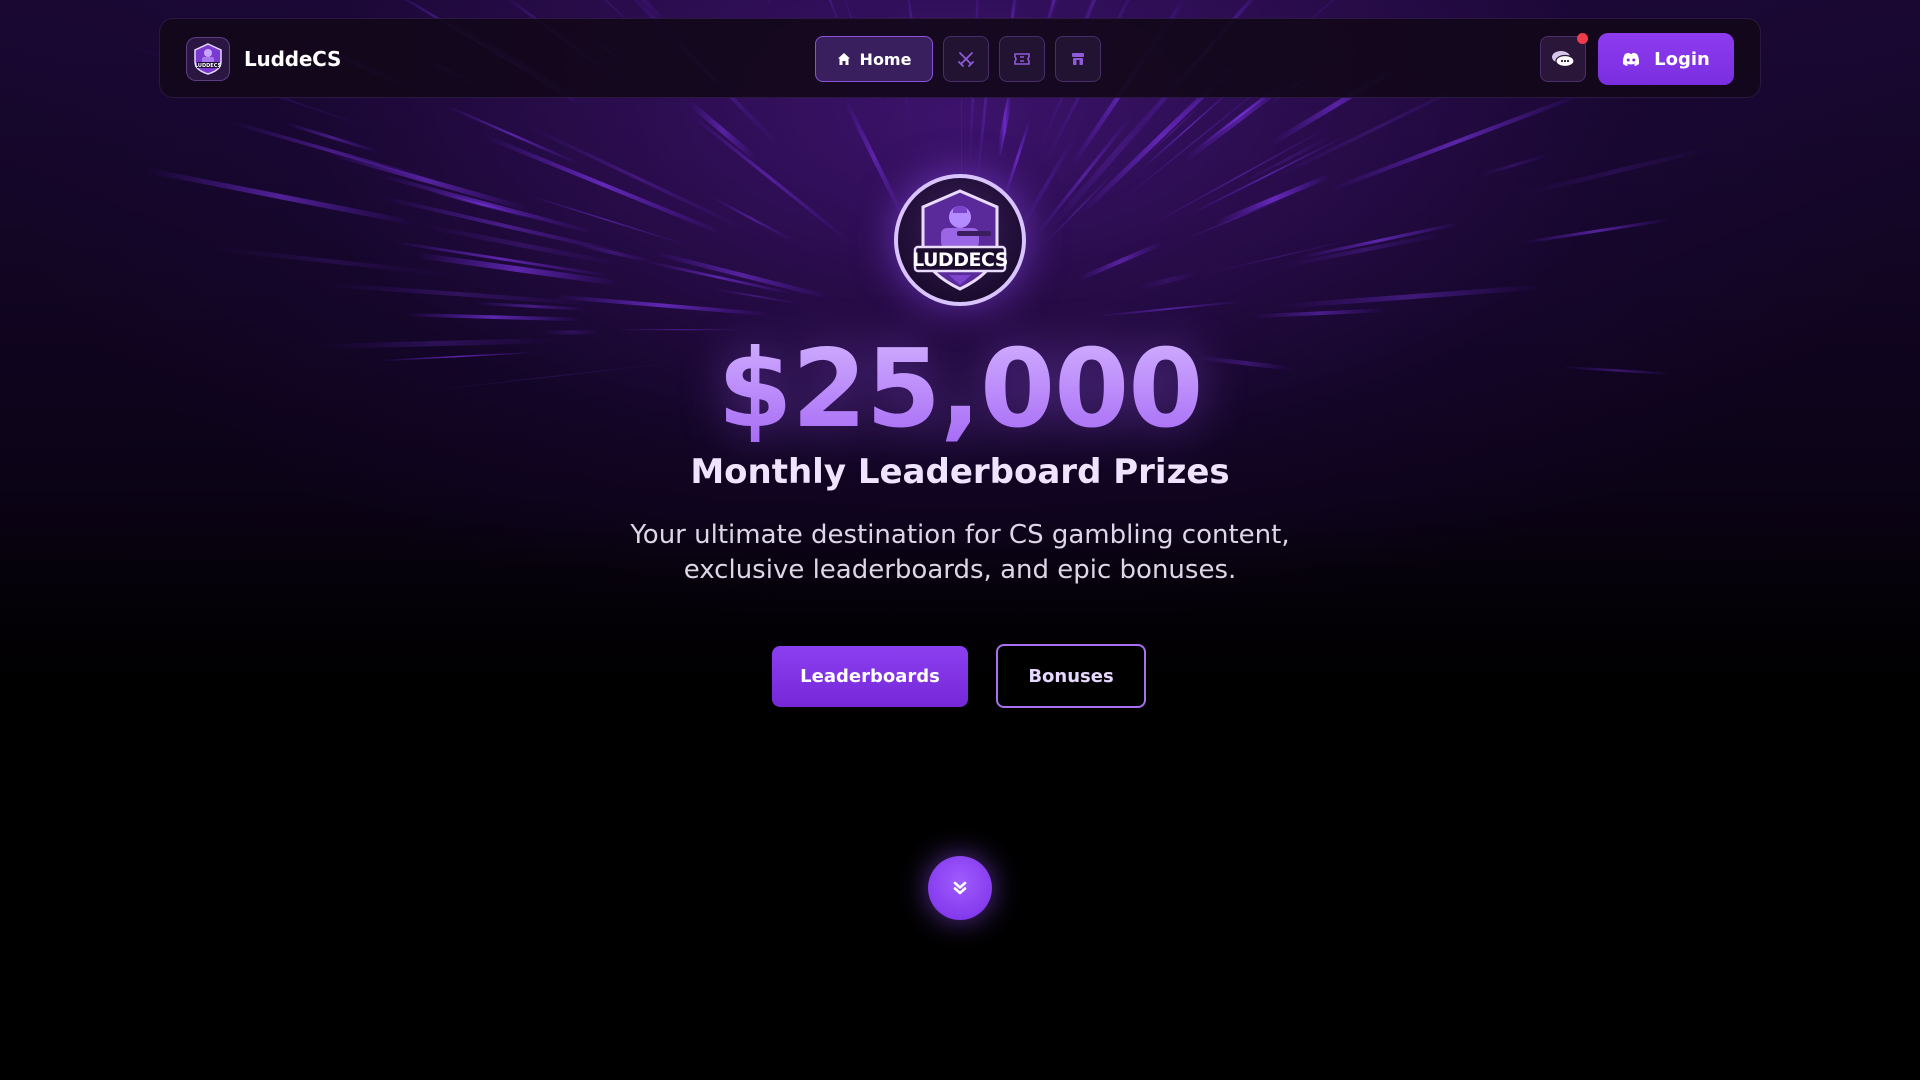  I want to click on nav-home-button: Home, so click(874, 59).